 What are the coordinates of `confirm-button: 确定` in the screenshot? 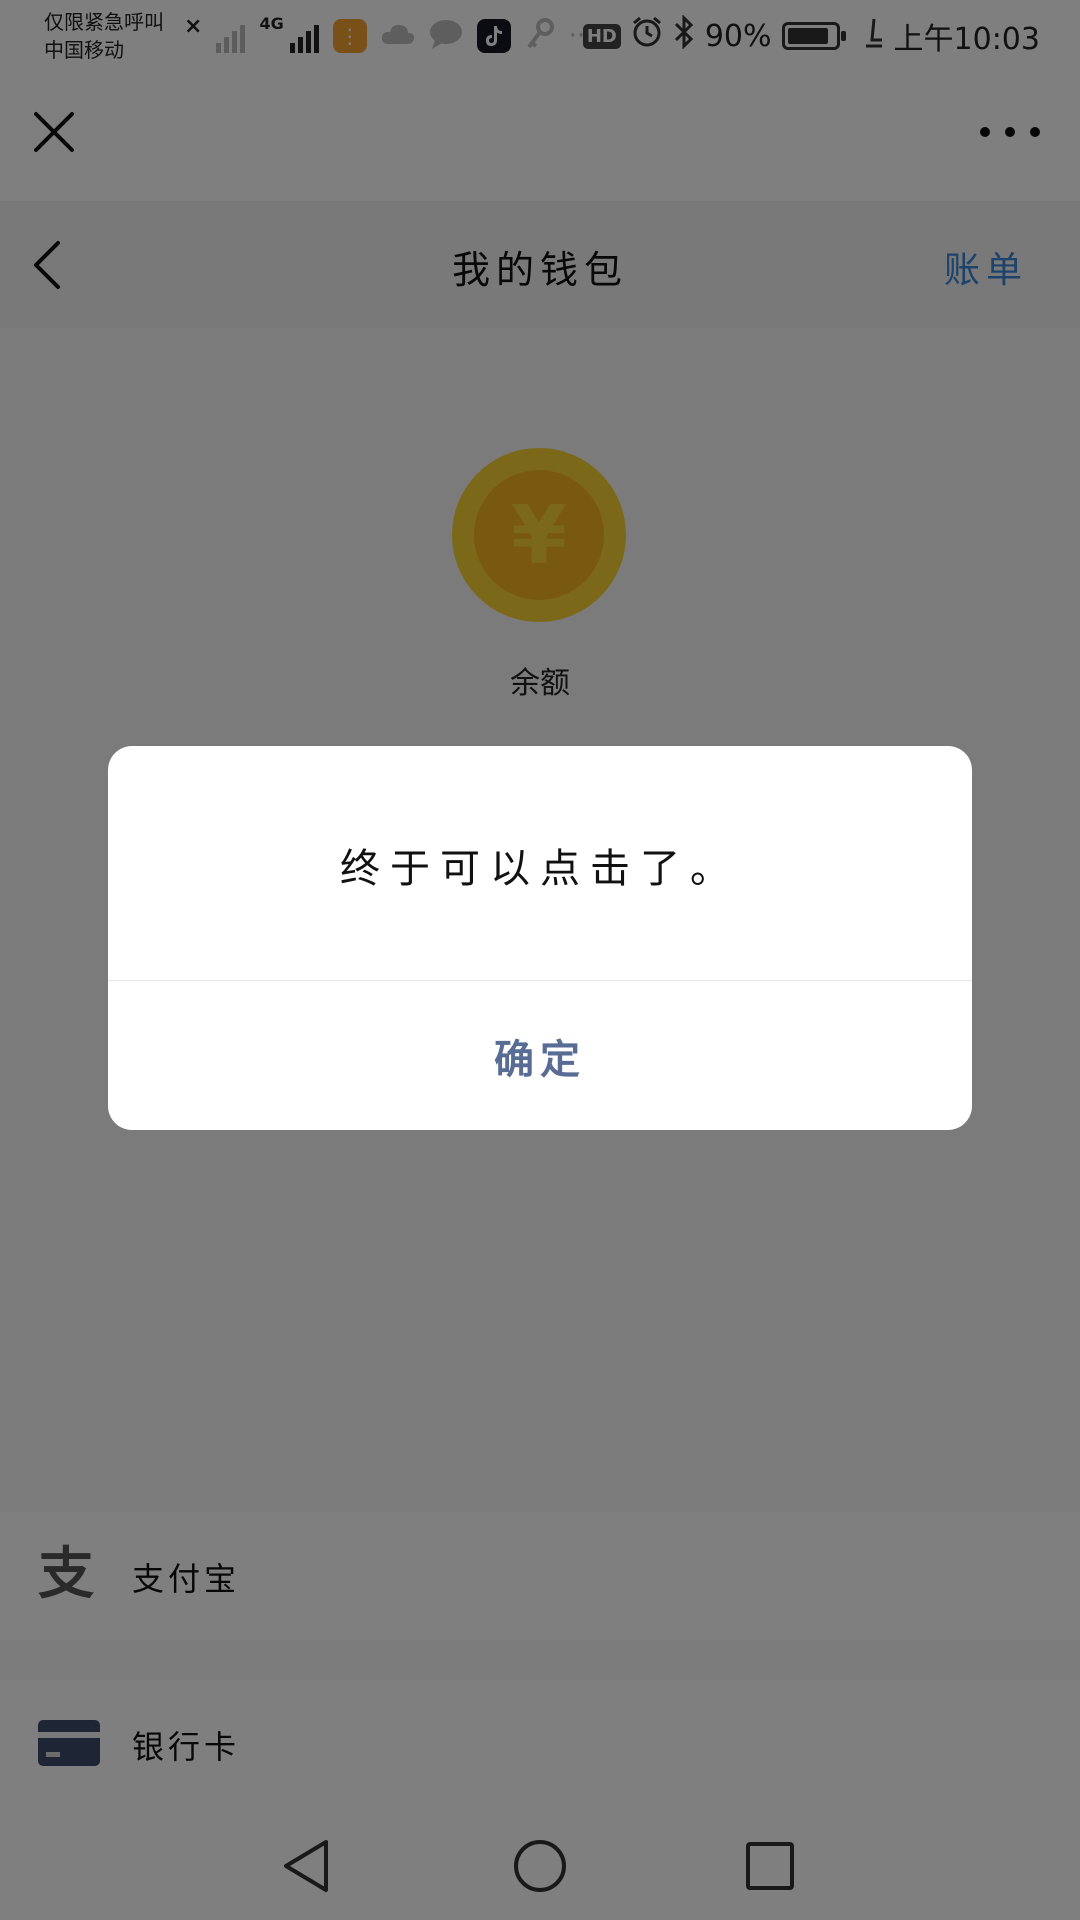 It's located at (540, 1055).